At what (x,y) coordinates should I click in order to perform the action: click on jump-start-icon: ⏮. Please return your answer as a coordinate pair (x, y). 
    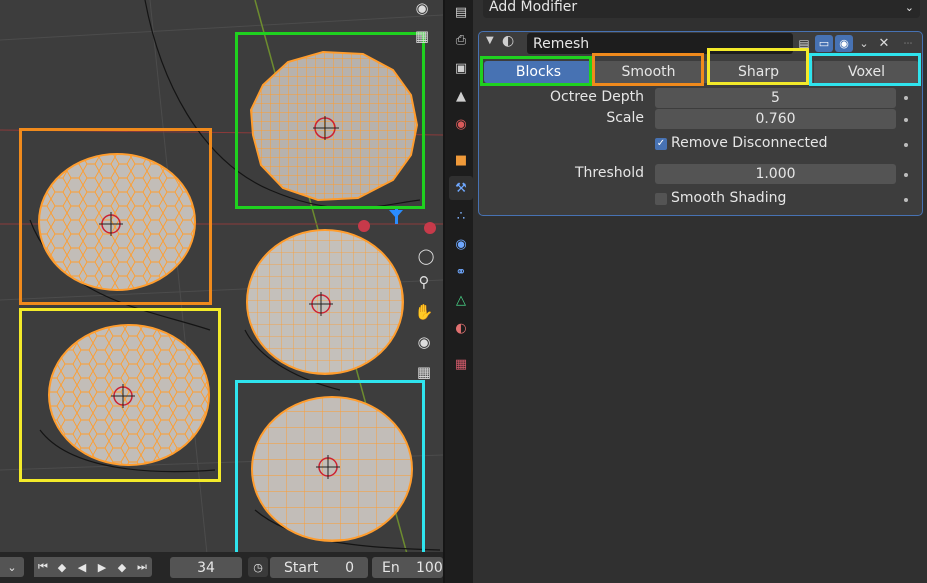
    Looking at the image, I should click on (43, 567).